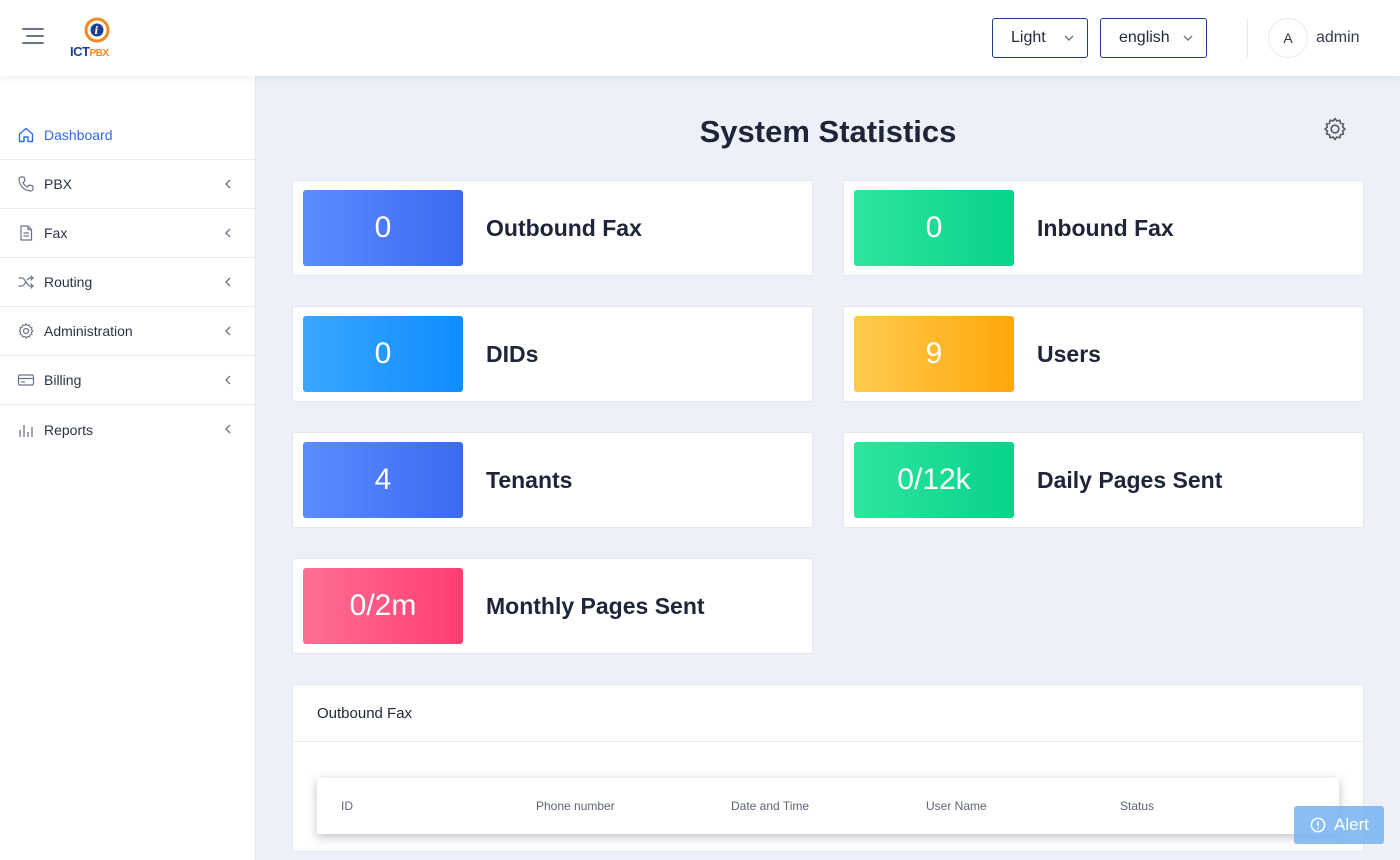  What do you see at coordinates (26, 331) in the screenshot?
I see `gear-icon` at bounding box center [26, 331].